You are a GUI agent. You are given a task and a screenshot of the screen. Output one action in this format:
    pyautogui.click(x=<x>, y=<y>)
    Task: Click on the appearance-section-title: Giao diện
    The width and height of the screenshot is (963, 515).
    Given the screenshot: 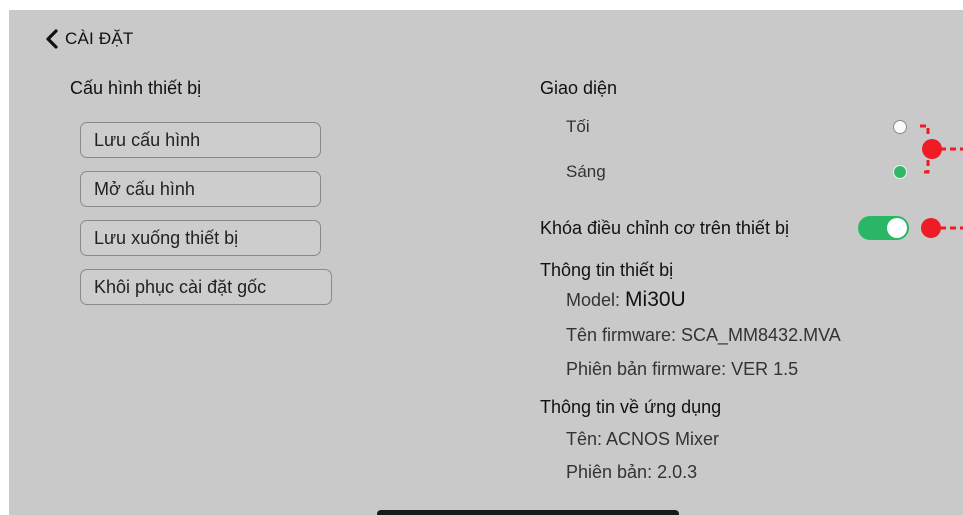 What is the action you would take?
    pyautogui.click(x=579, y=88)
    